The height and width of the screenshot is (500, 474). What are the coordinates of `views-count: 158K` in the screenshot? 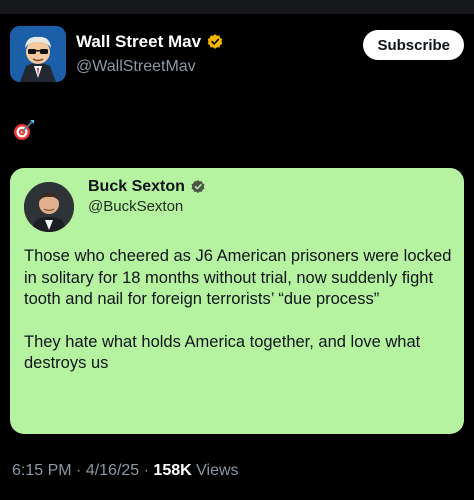 It's located at (172, 470).